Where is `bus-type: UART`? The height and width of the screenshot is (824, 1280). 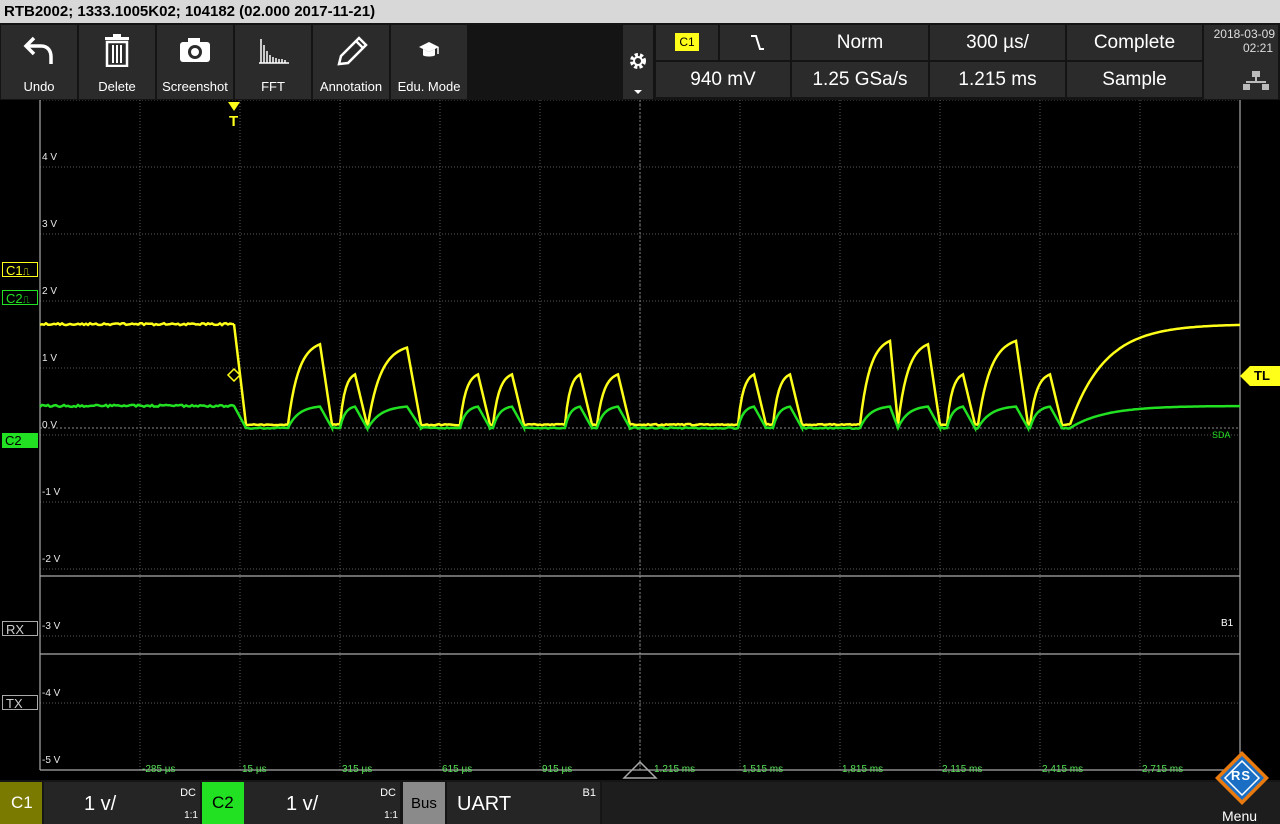
bus-type: UART is located at coordinates (484, 804).